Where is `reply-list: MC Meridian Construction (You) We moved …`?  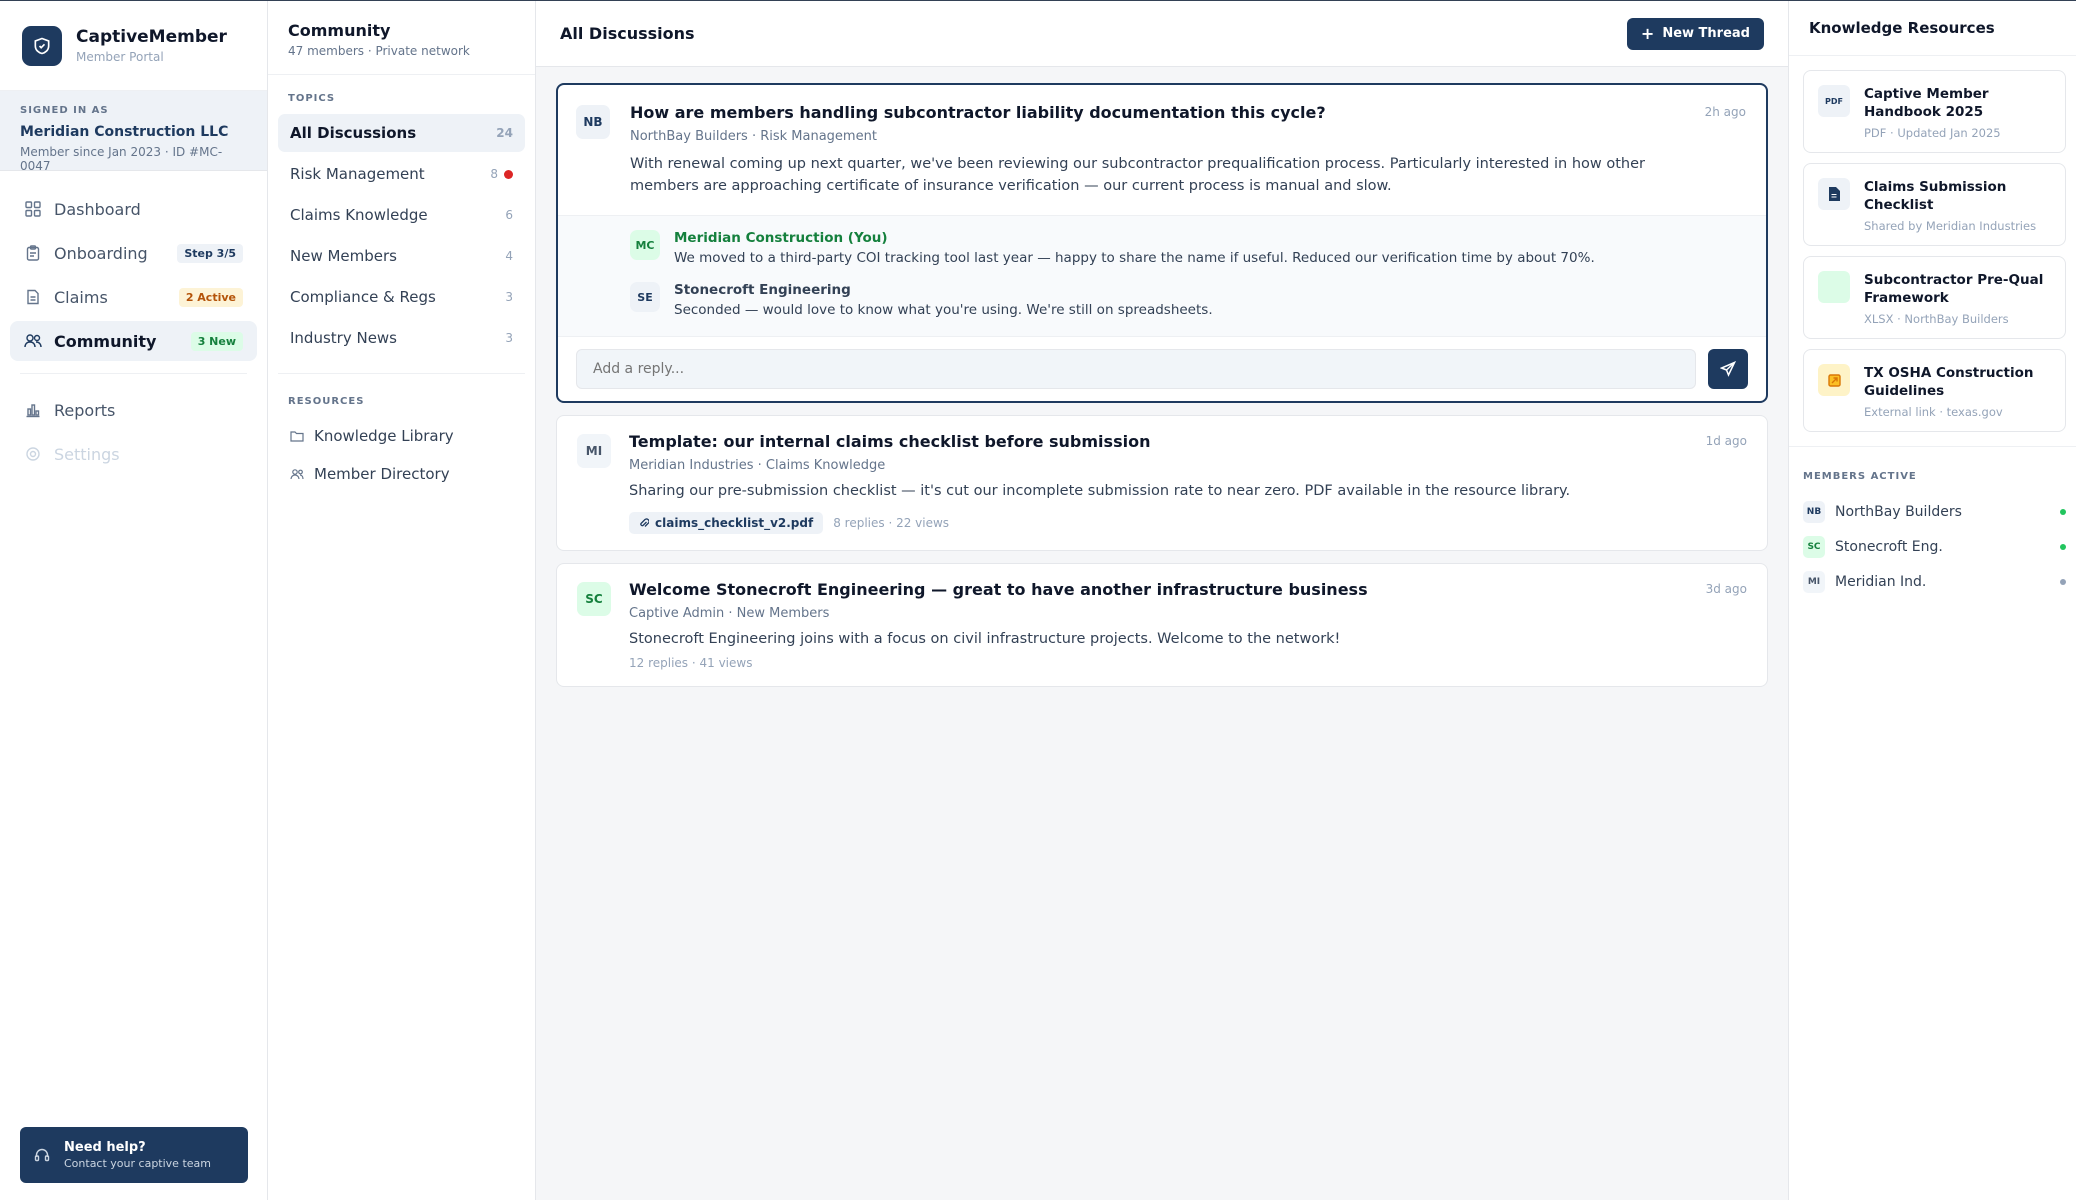
reply-list: MC Meridian Construction (You) We moved … is located at coordinates (1162, 276).